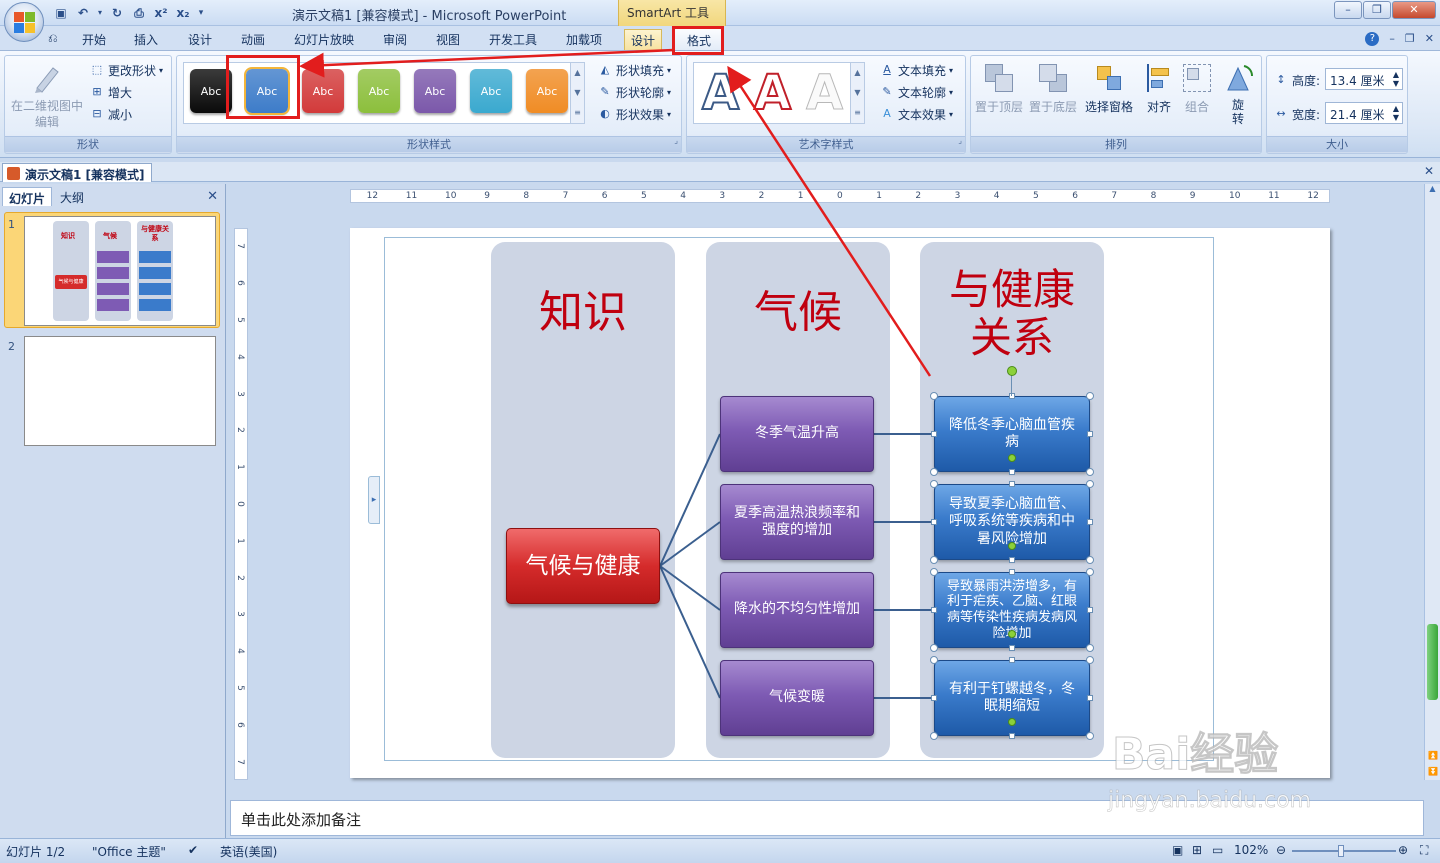 Image resolution: width=1440 pixels, height=863 pixels. Describe the element at coordinates (1177, 850) in the screenshot. I see `normal-view-icon: ▣` at that location.